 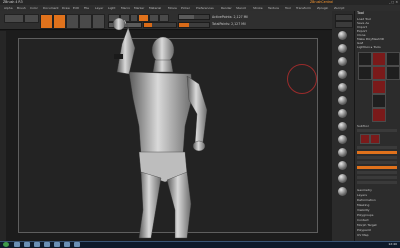 I want to click on menu-item-texture: Texture, so click(x=273, y=8).